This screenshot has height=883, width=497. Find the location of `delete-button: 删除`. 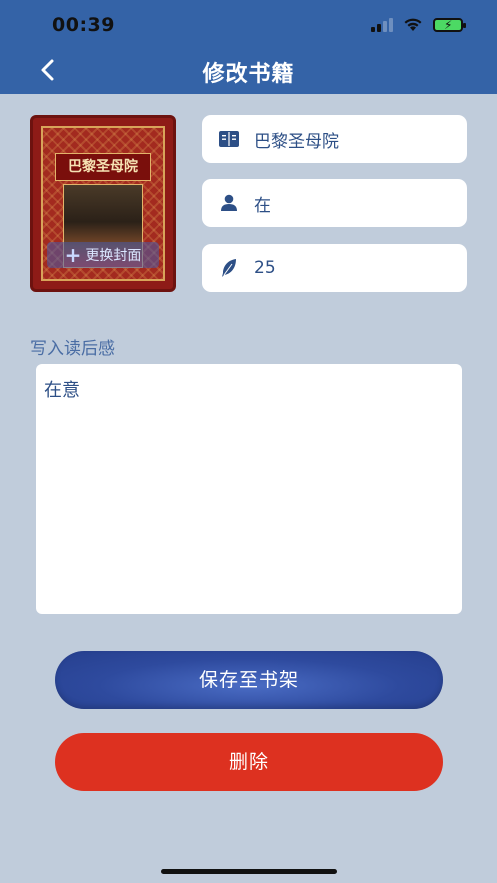

delete-button: 删除 is located at coordinates (249, 762).